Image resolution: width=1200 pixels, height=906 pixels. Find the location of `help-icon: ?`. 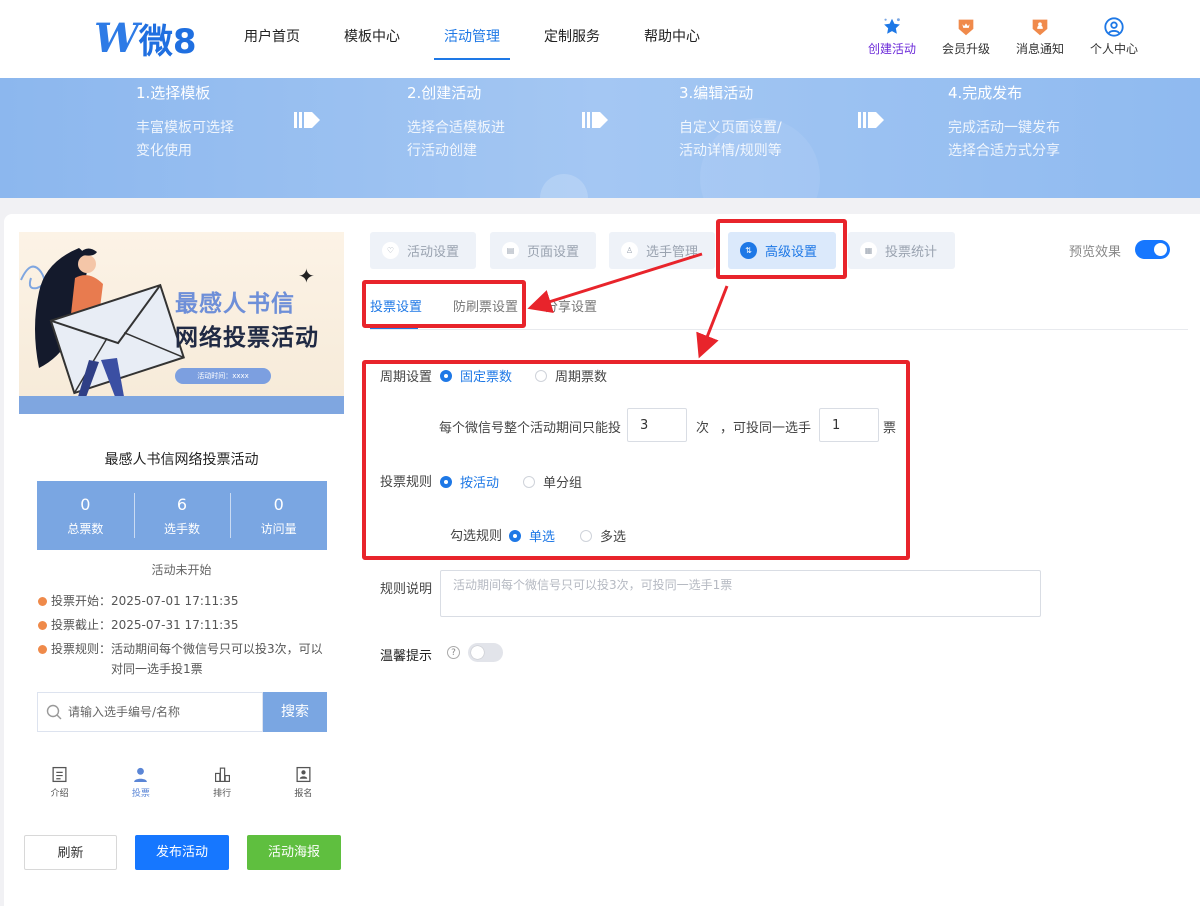

help-icon: ? is located at coordinates (453, 652).